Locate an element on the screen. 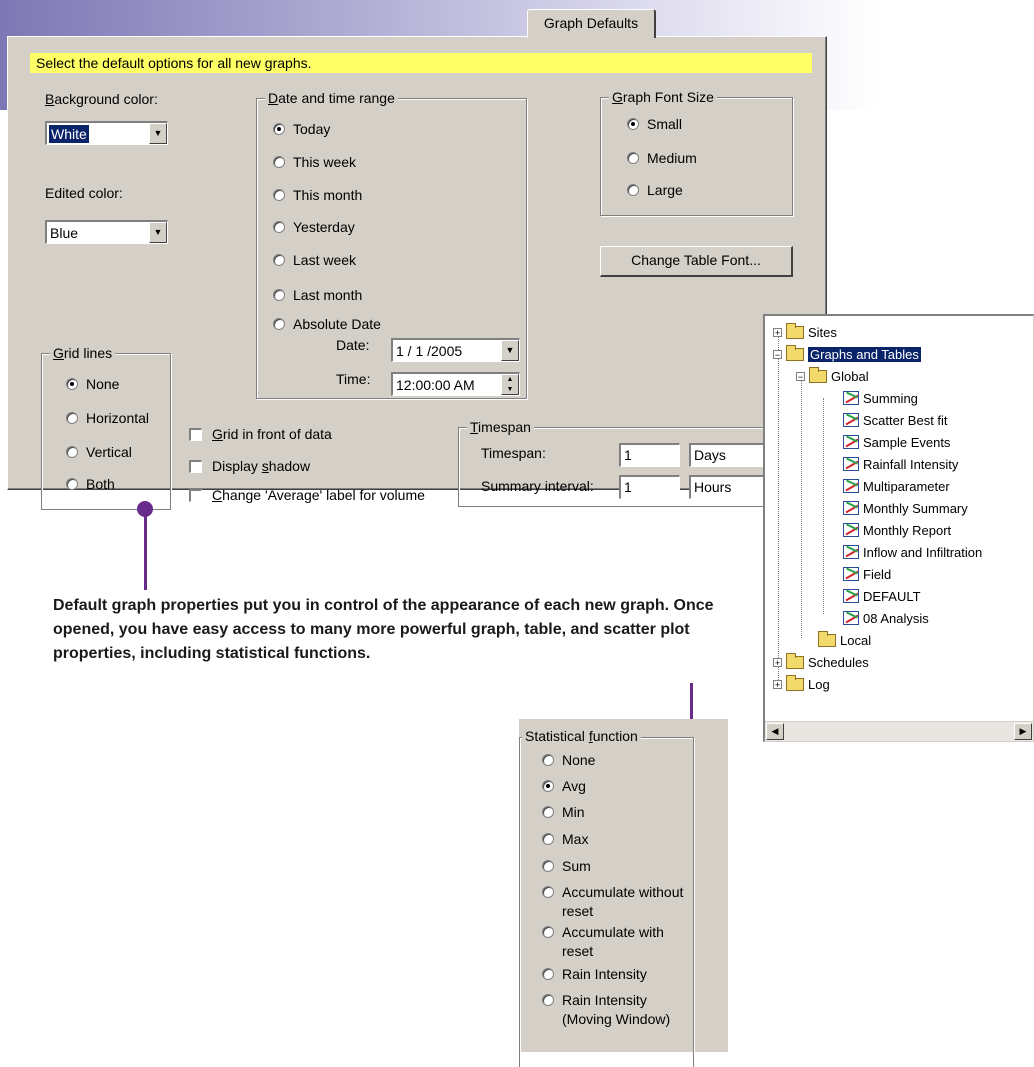  edited-color-value: Blue is located at coordinates (64, 233).